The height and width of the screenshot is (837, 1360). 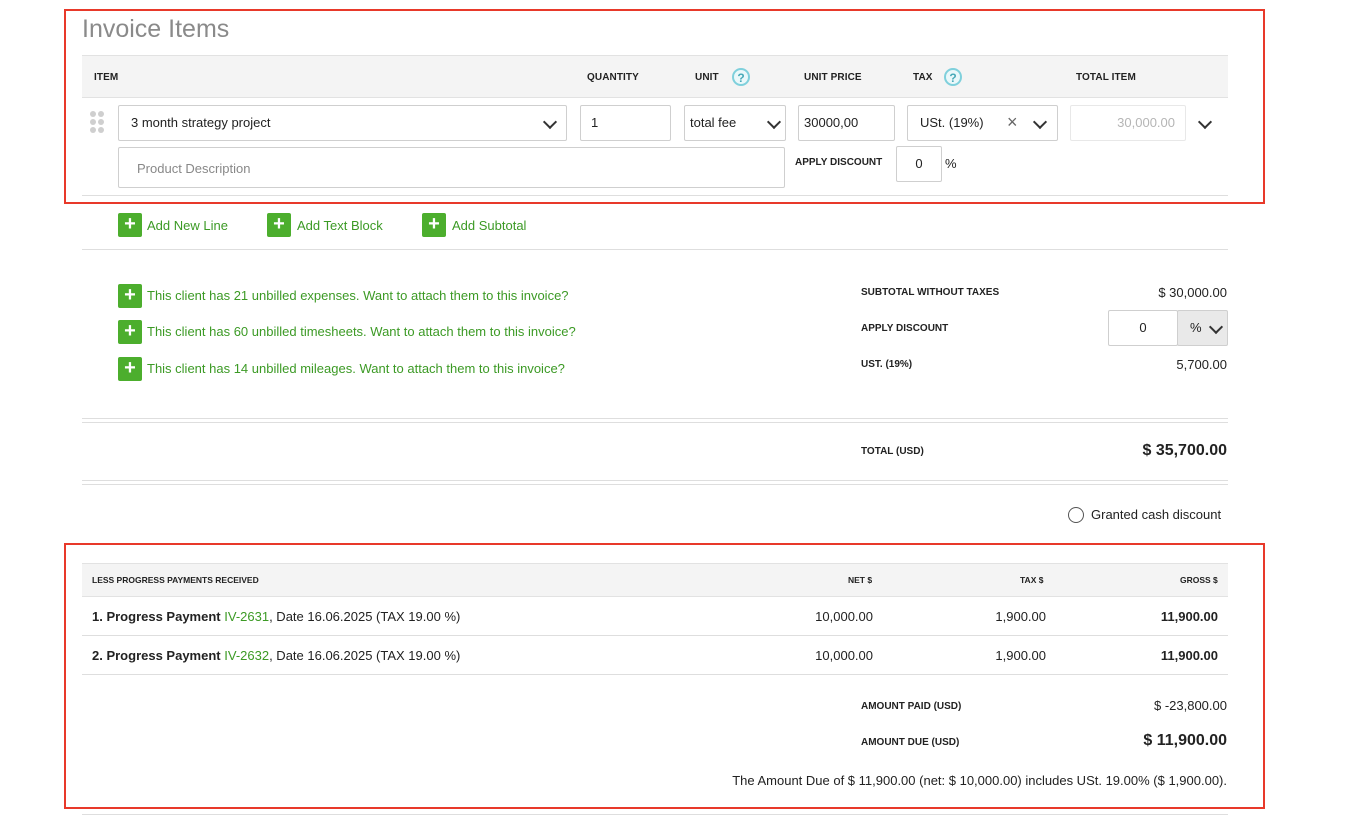 What do you see at coordinates (187, 225) in the screenshot?
I see `add-new-line-button: Add New Line` at bounding box center [187, 225].